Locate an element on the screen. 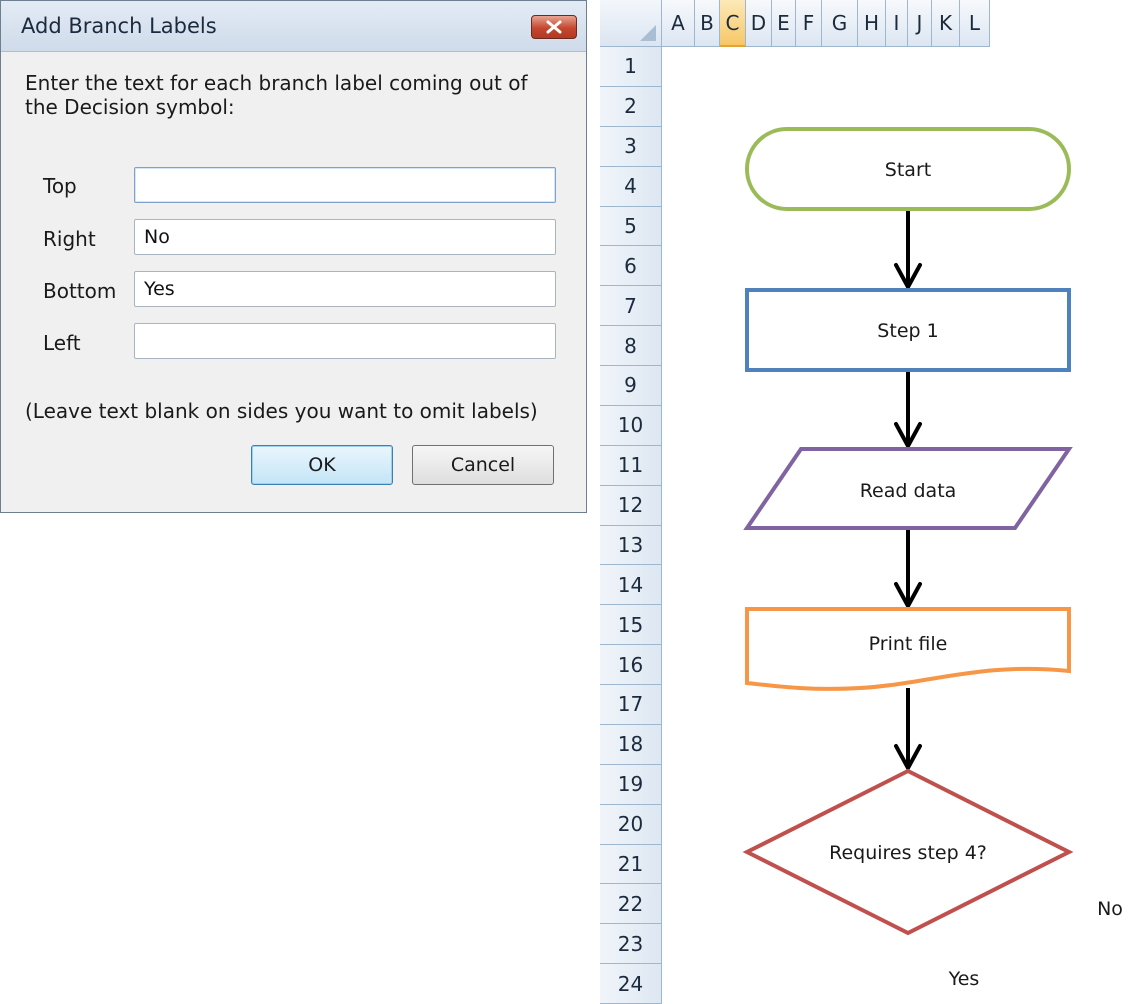  top-field is located at coordinates (345, 185).